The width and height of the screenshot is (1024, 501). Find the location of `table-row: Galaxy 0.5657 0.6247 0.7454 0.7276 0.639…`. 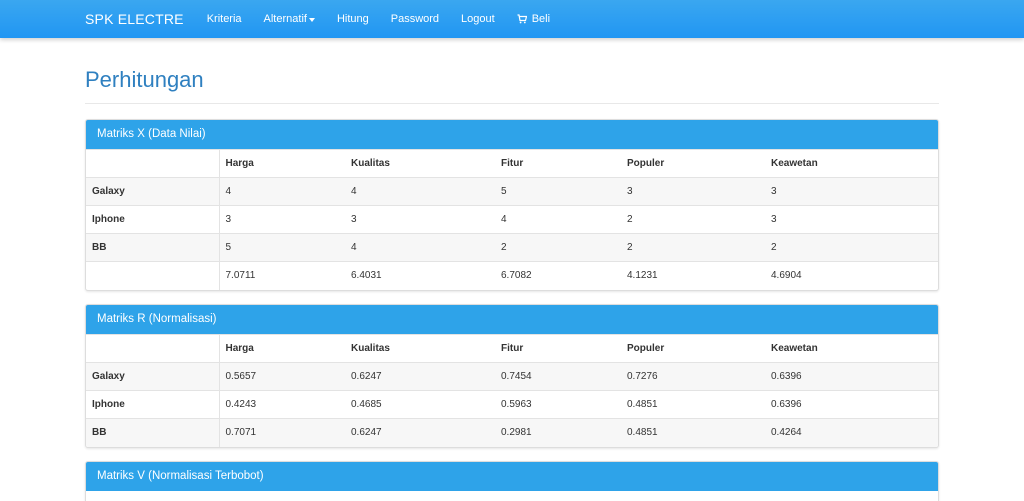

table-row: Galaxy 0.5657 0.6247 0.7454 0.7276 0.639… is located at coordinates (512, 376).